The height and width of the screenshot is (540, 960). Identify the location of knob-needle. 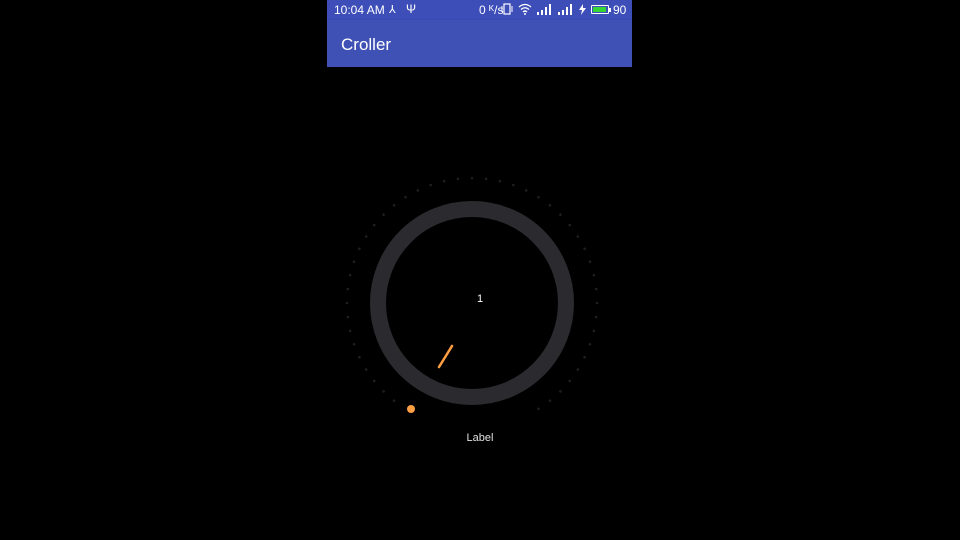
(445, 356).